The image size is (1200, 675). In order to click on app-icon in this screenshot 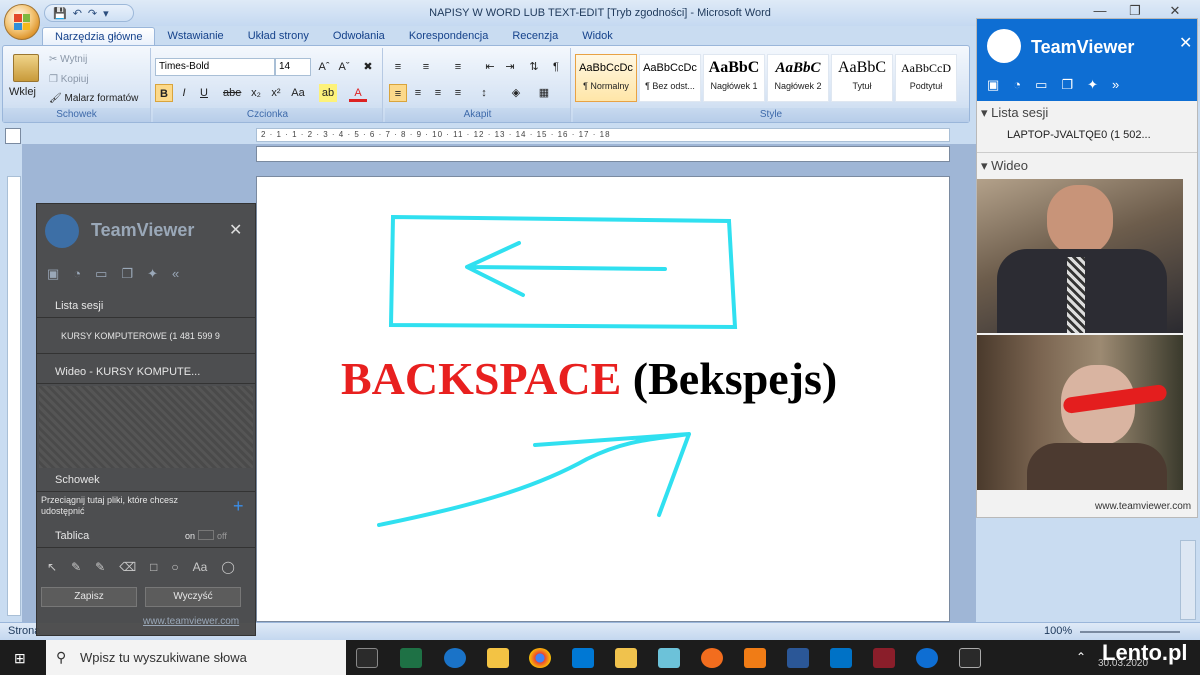, I will do `click(669, 658)`.